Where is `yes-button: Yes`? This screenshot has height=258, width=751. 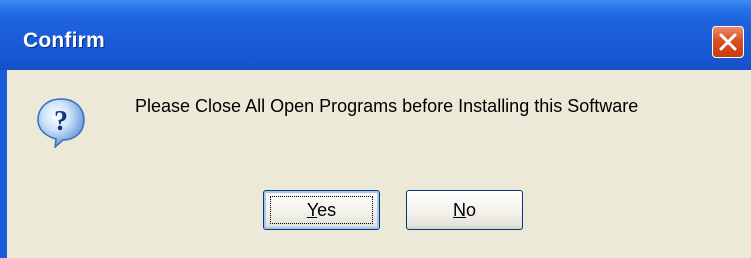
yes-button: Yes is located at coordinates (321, 210).